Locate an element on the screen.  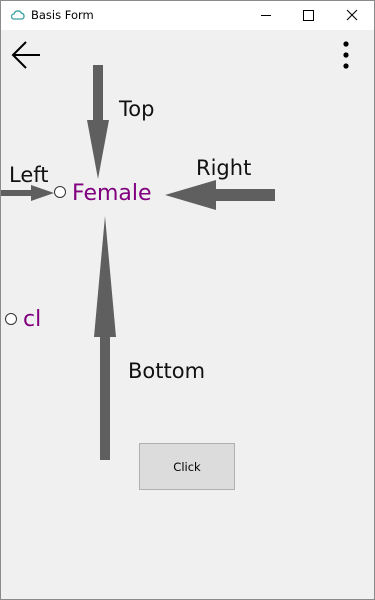
maximize-icon is located at coordinates (308, 15).